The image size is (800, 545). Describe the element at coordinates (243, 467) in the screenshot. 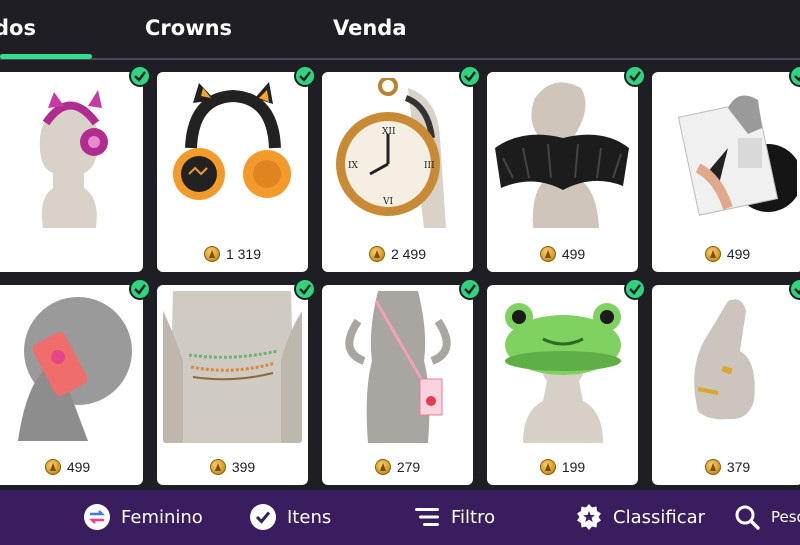

I see `price-value: 399` at that location.